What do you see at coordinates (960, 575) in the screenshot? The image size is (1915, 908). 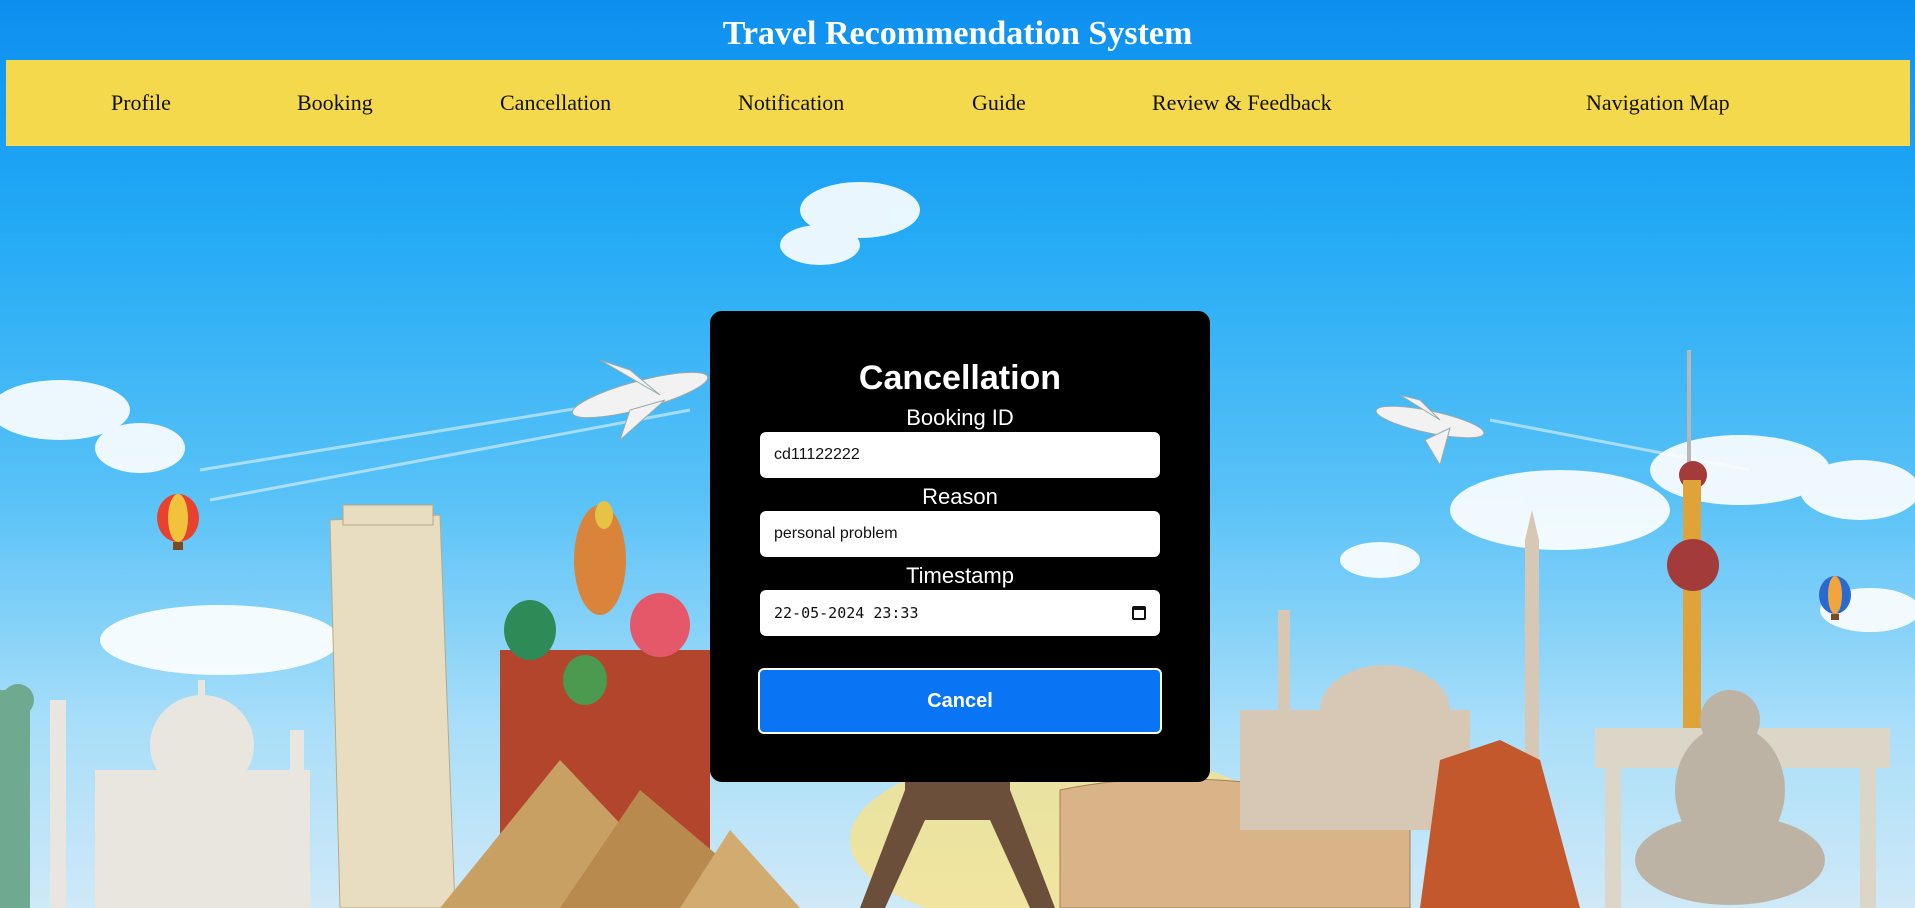 I see `timestamp-label: Timestamp` at bounding box center [960, 575].